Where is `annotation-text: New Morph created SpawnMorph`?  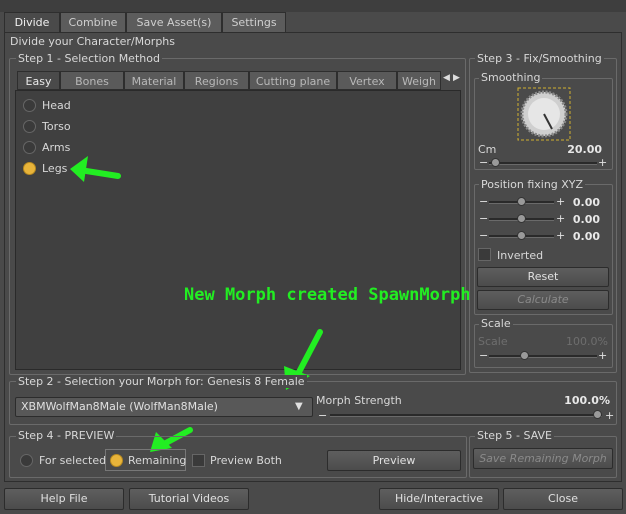 annotation-text: New Morph created SpawnMorph is located at coordinates (327, 295).